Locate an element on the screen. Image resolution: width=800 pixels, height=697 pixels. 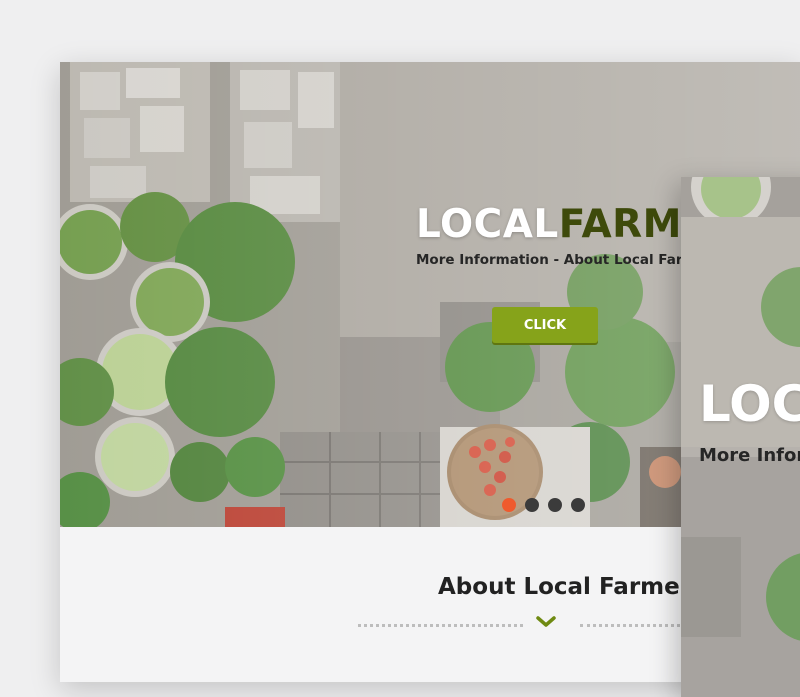
hero-subtitle: More Information - About Local Farmer is located at coordinates (564, 260).